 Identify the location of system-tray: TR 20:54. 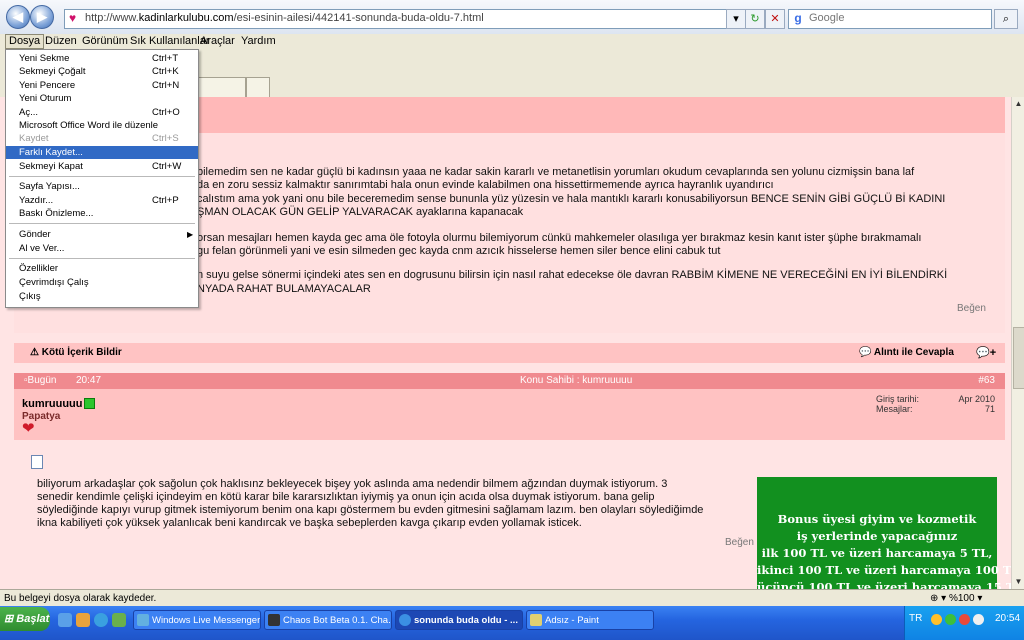
(964, 623).